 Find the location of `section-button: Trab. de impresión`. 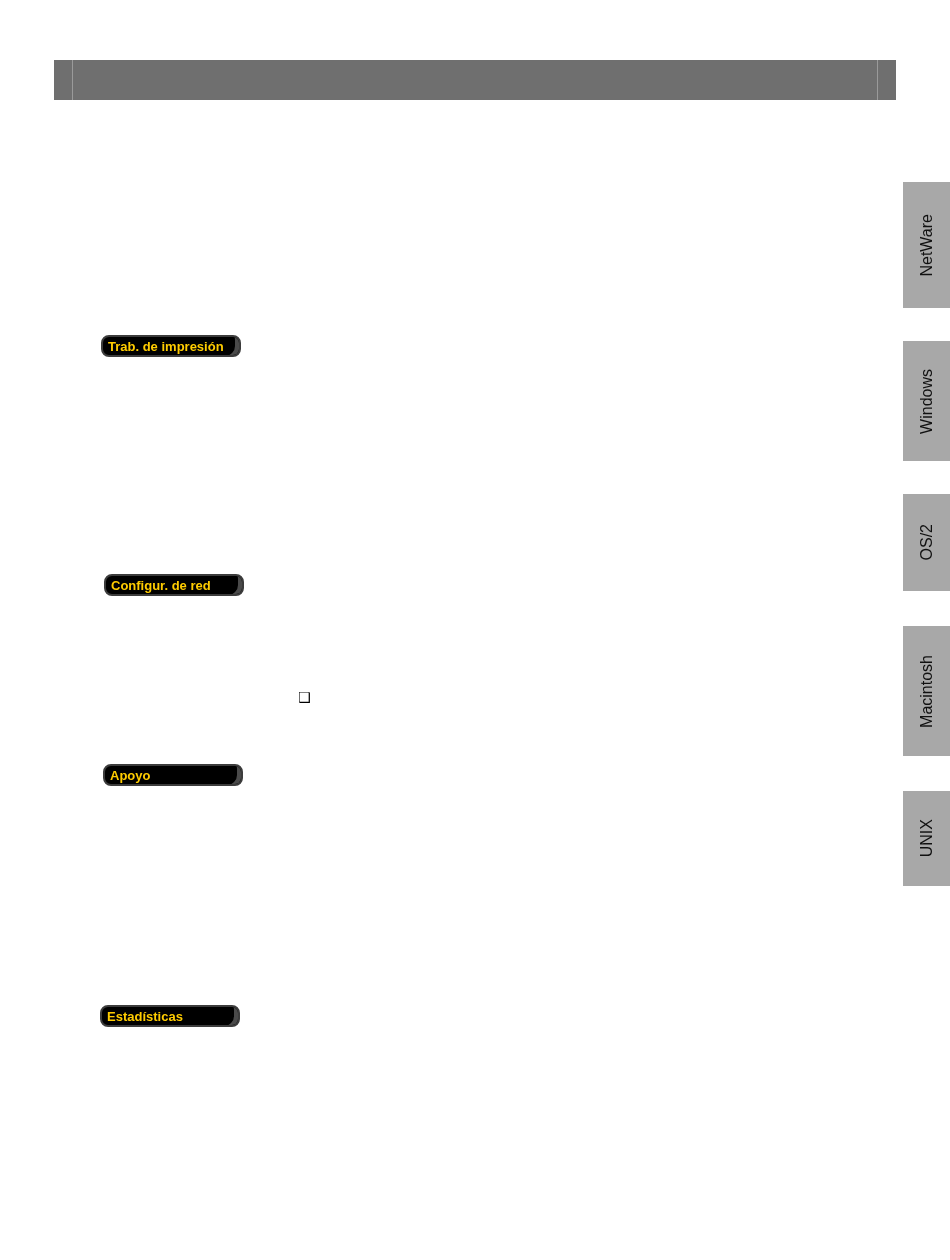

section-button: Trab. de impresión is located at coordinates (171, 346).